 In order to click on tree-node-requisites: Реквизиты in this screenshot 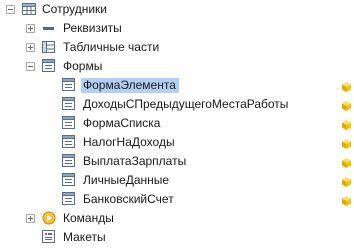, I will do `click(177, 28)`.